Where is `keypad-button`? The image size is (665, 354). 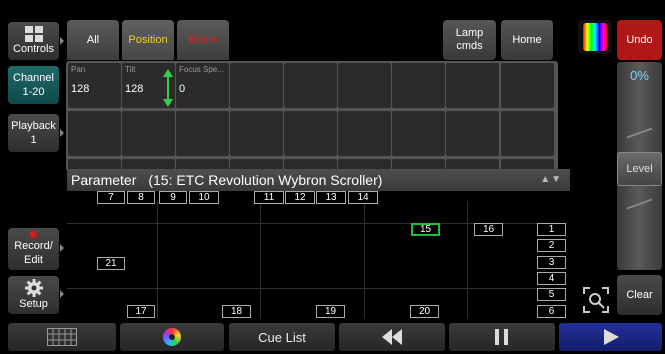
keypad-button is located at coordinates (62, 337).